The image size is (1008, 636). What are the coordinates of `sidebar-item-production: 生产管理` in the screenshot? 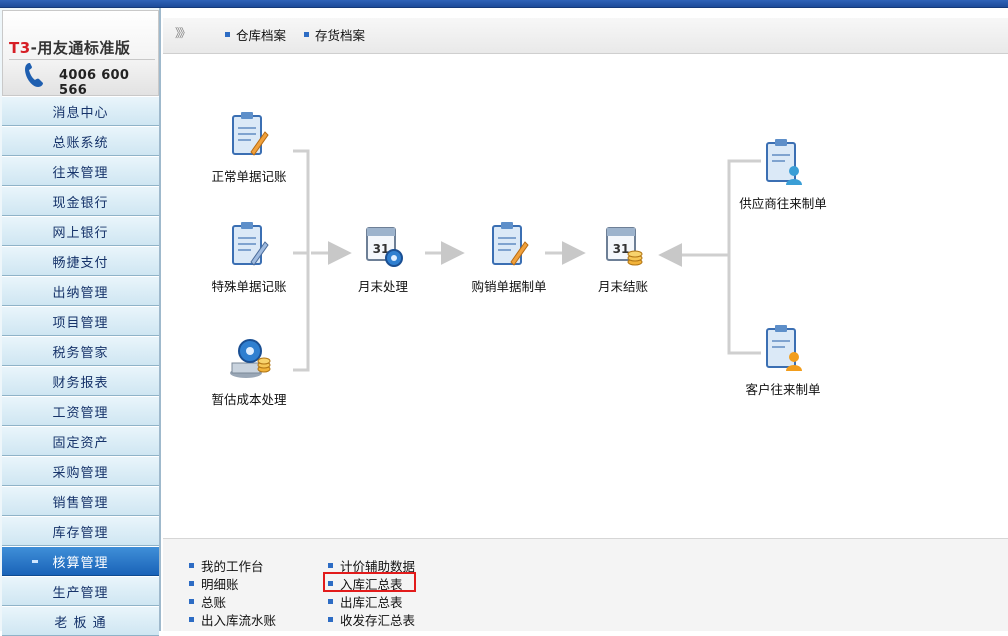 It's located at (80, 591).